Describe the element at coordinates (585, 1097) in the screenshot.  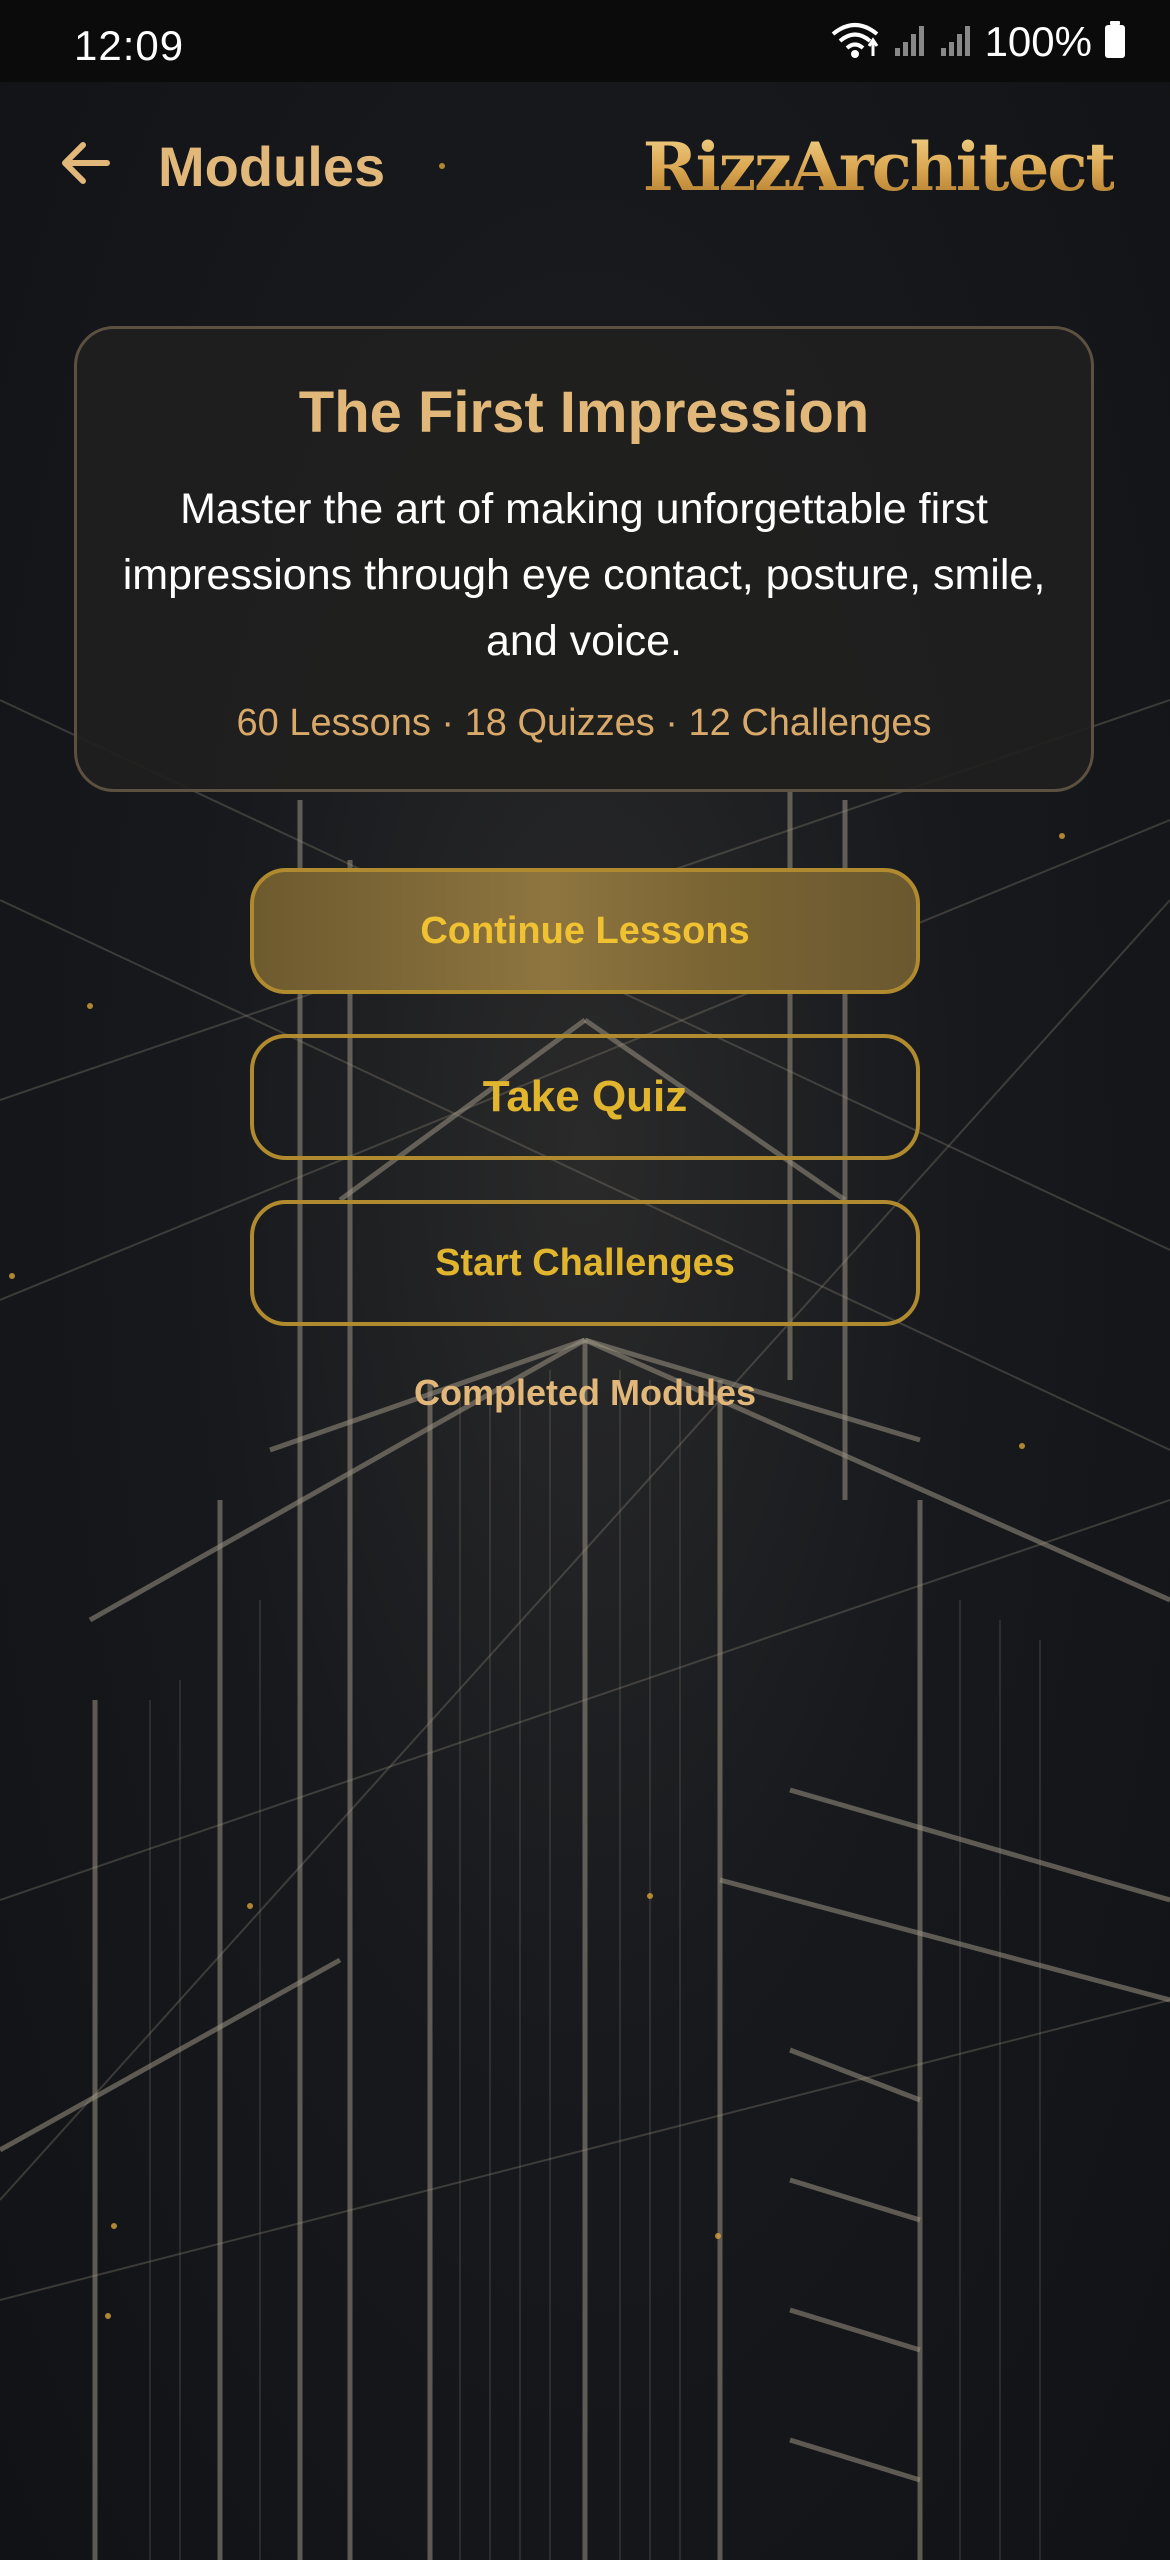
I see `take-quiz-button: Take Quiz` at that location.